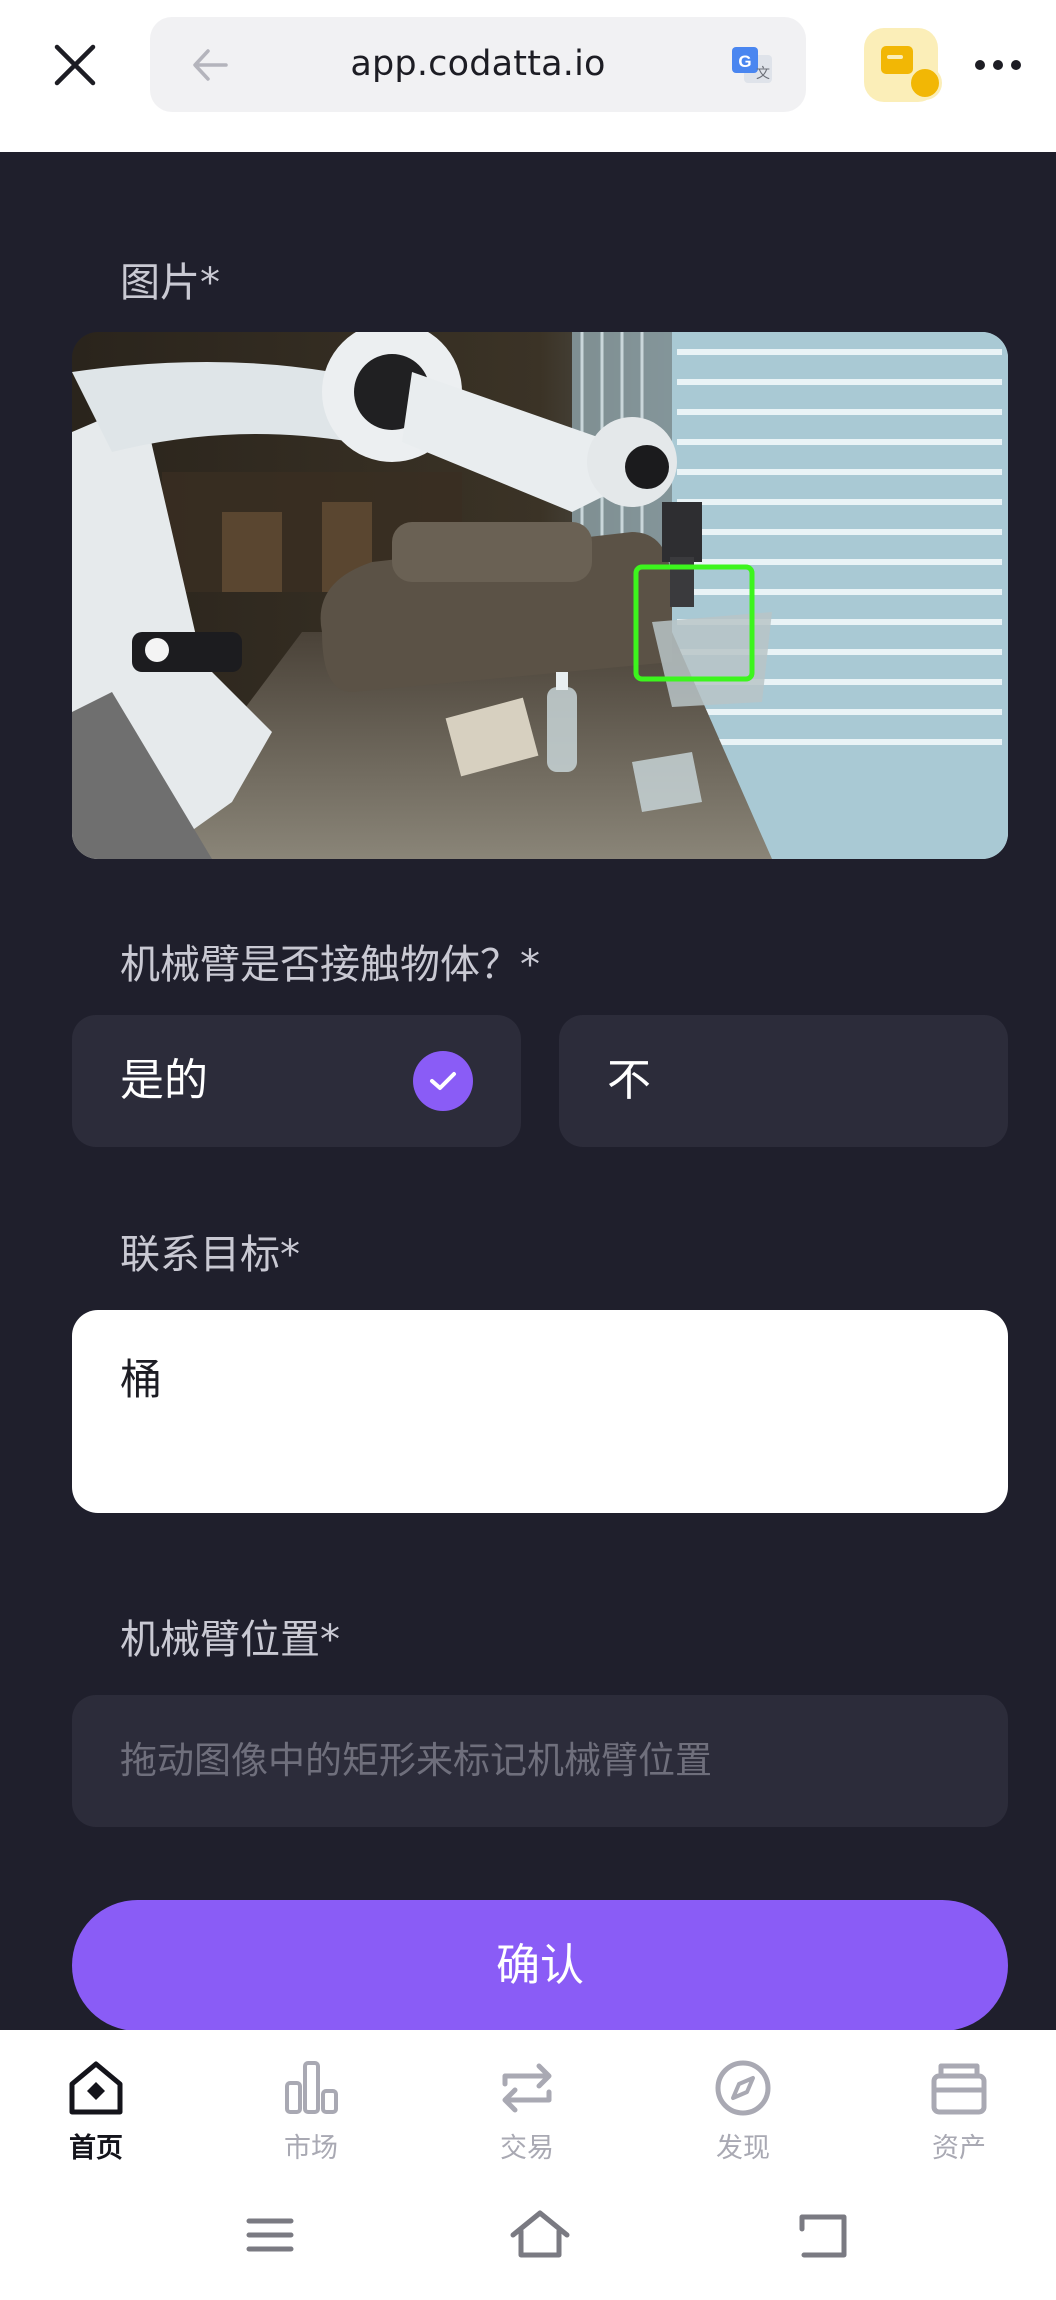 The image size is (1056, 2300). I want to click on position-placeholder: 拖动图像中的矩形来标记机械臂位置, so click(416, 1760).